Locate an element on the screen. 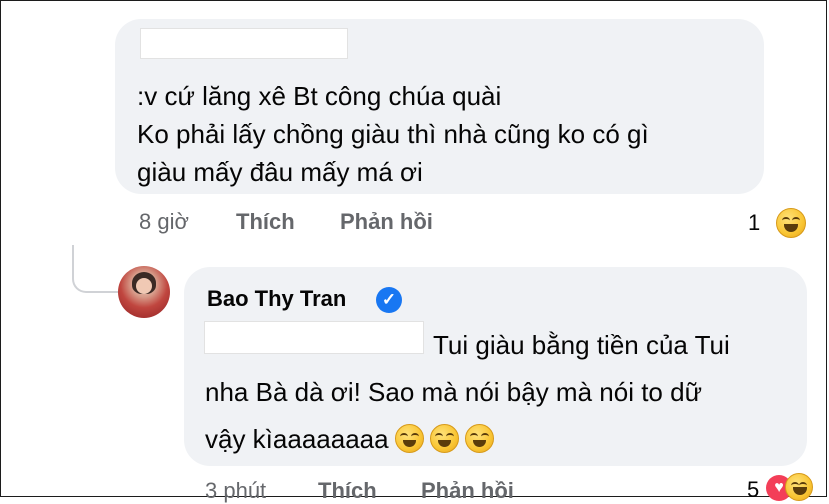  reply-line: vậy kìaaaaaaaa is located at coordinates (297, 439).